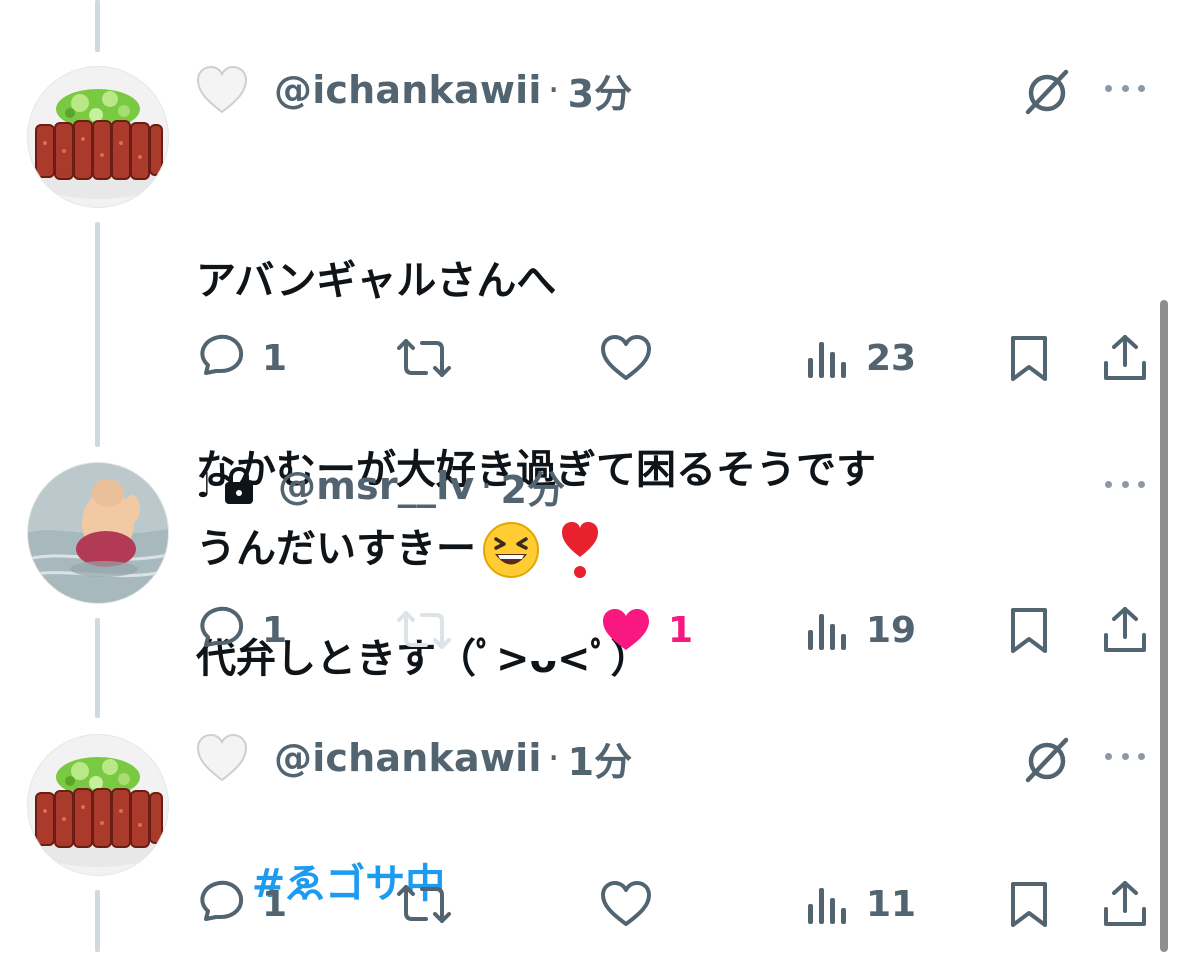  Describe the element at coordinates (580, 550) in the screenshot. I see `heart-exclamation-emoji` at that location.